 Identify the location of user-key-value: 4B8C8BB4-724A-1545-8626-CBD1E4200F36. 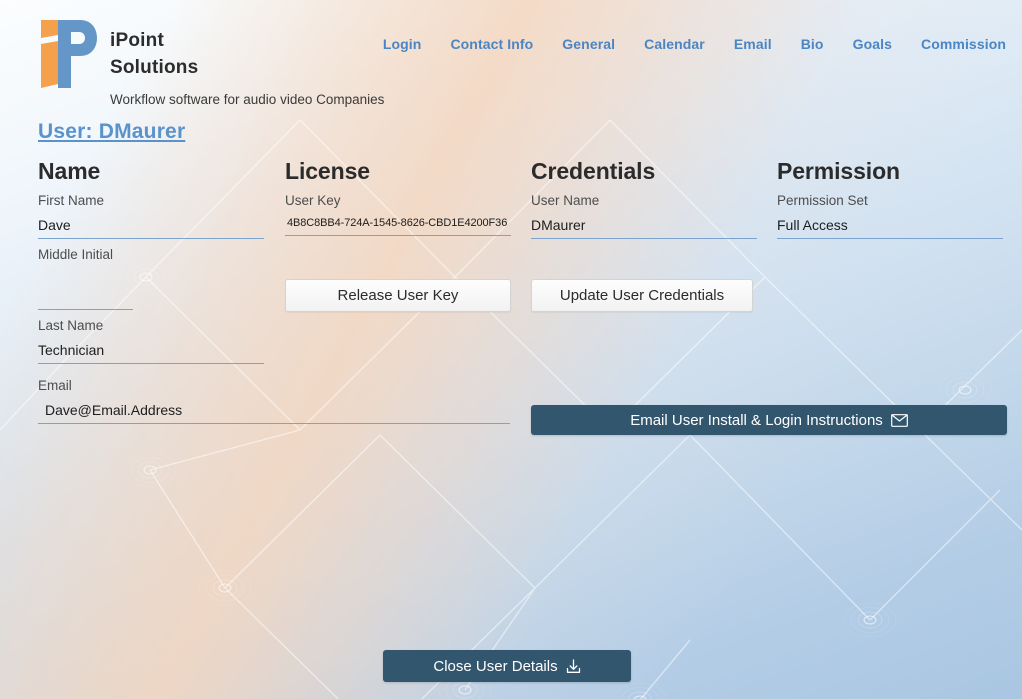
(398, 226).